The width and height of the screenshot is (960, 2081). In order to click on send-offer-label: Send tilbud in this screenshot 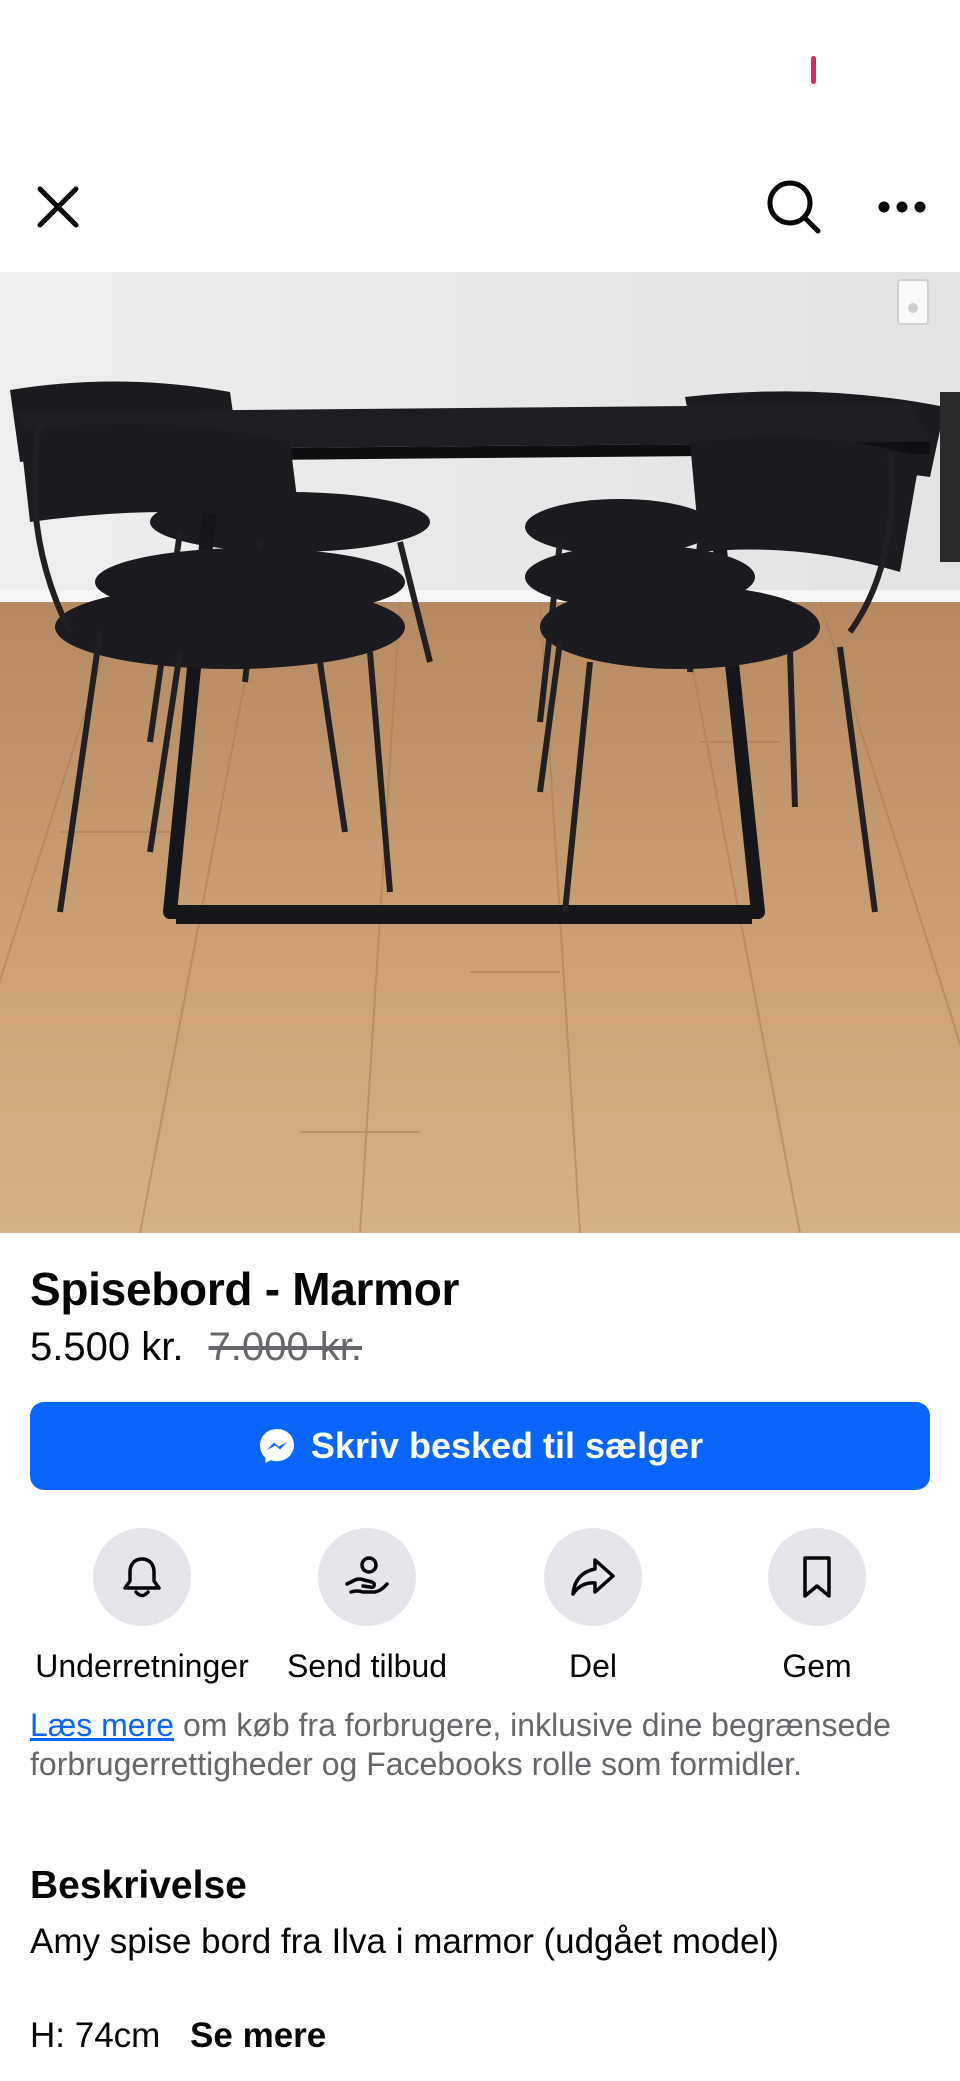, I will do `click(367, 1666)`.